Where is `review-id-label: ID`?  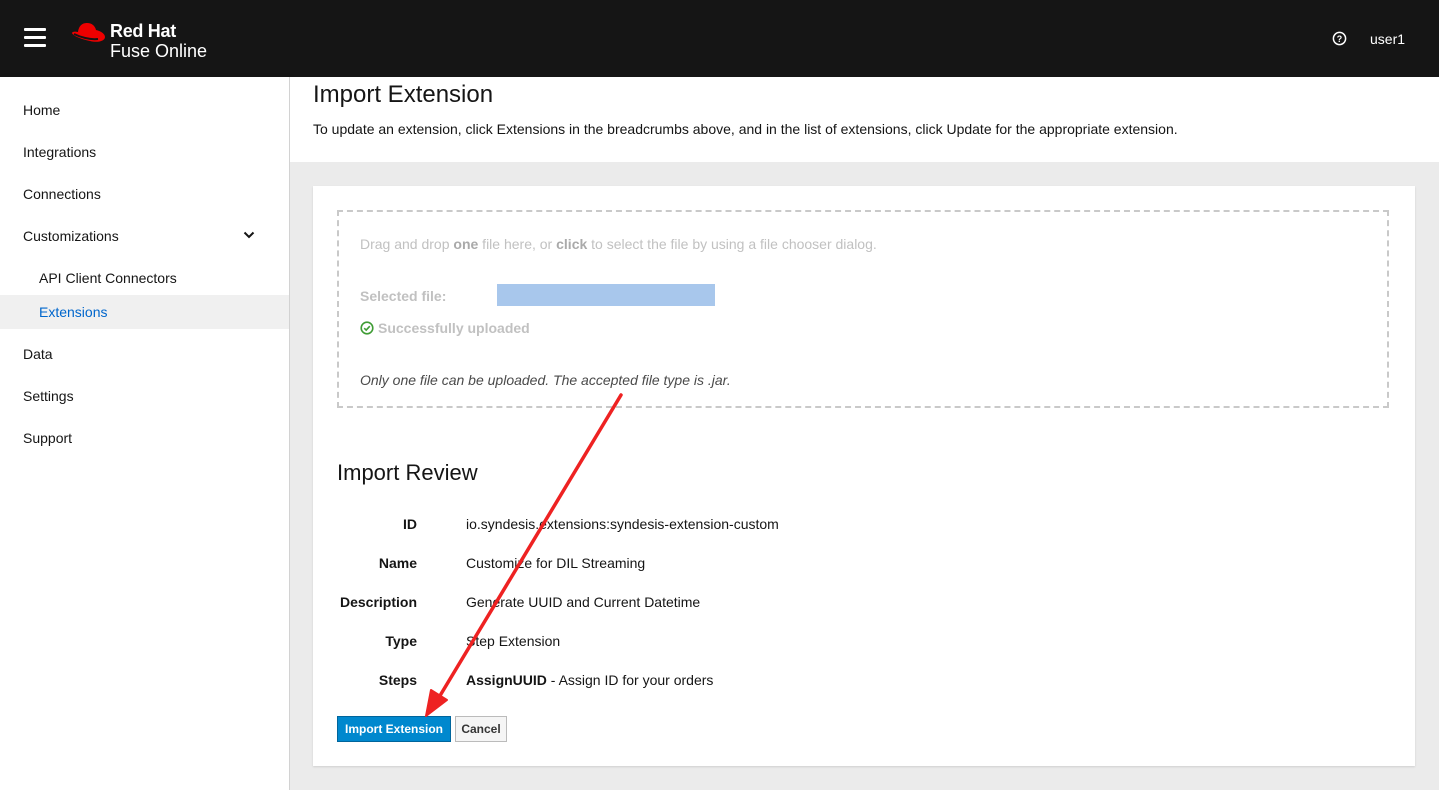
review-id-label: ID is located at coordinates (410, 524).